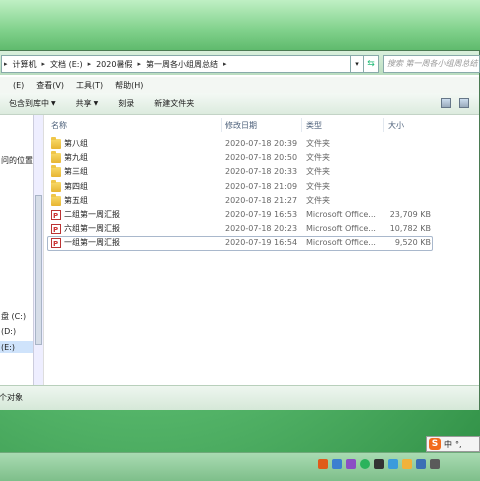 The height and width of the screenshot is (481, 480). What do you see at coordinates (314, 125) in the screenshot?
I see `column-type: 类型` at bounding box center [314, 125].